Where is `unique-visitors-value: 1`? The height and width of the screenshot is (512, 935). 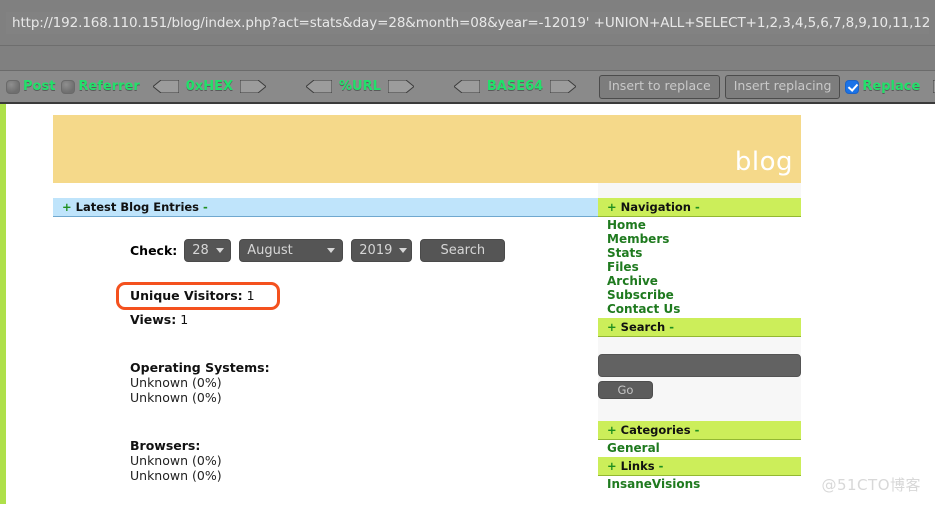
unique-visitors-value: 1 is located at coordinates (250, 295).